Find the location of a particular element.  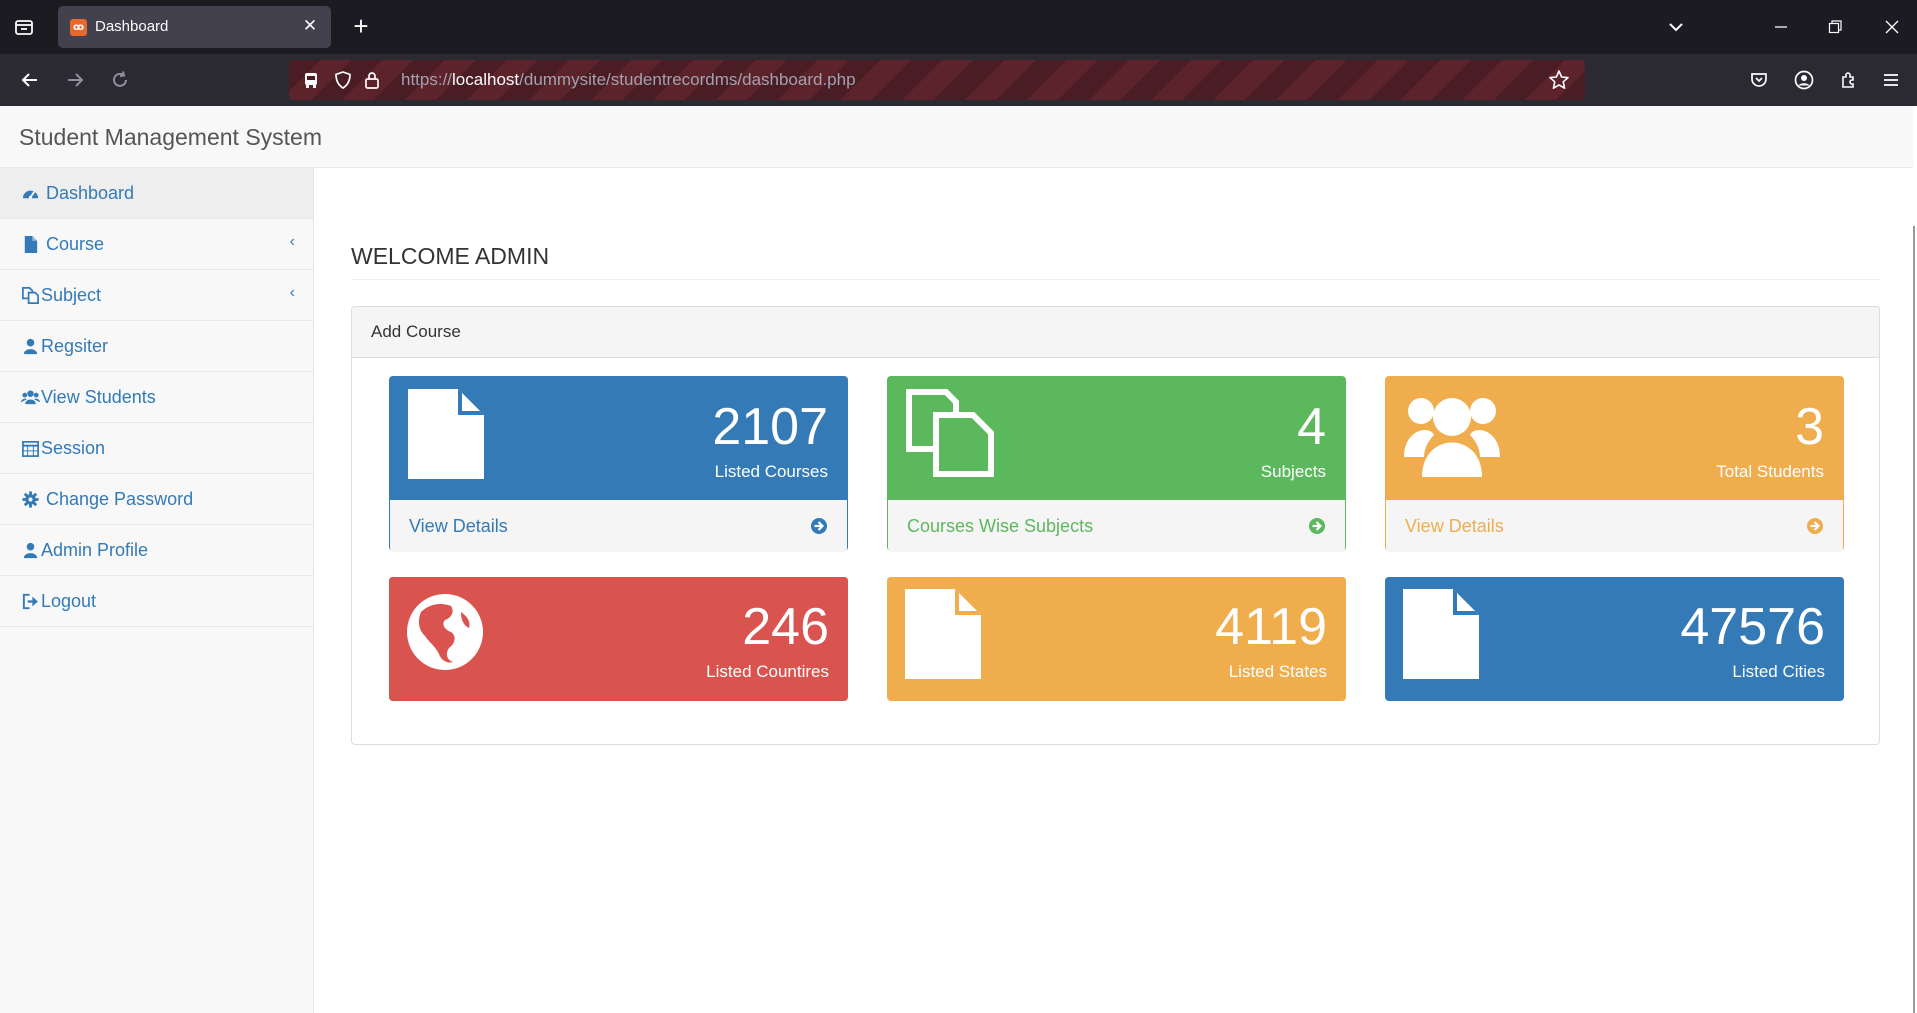

top-header: Student Management System is located at coordinates (956, 137).